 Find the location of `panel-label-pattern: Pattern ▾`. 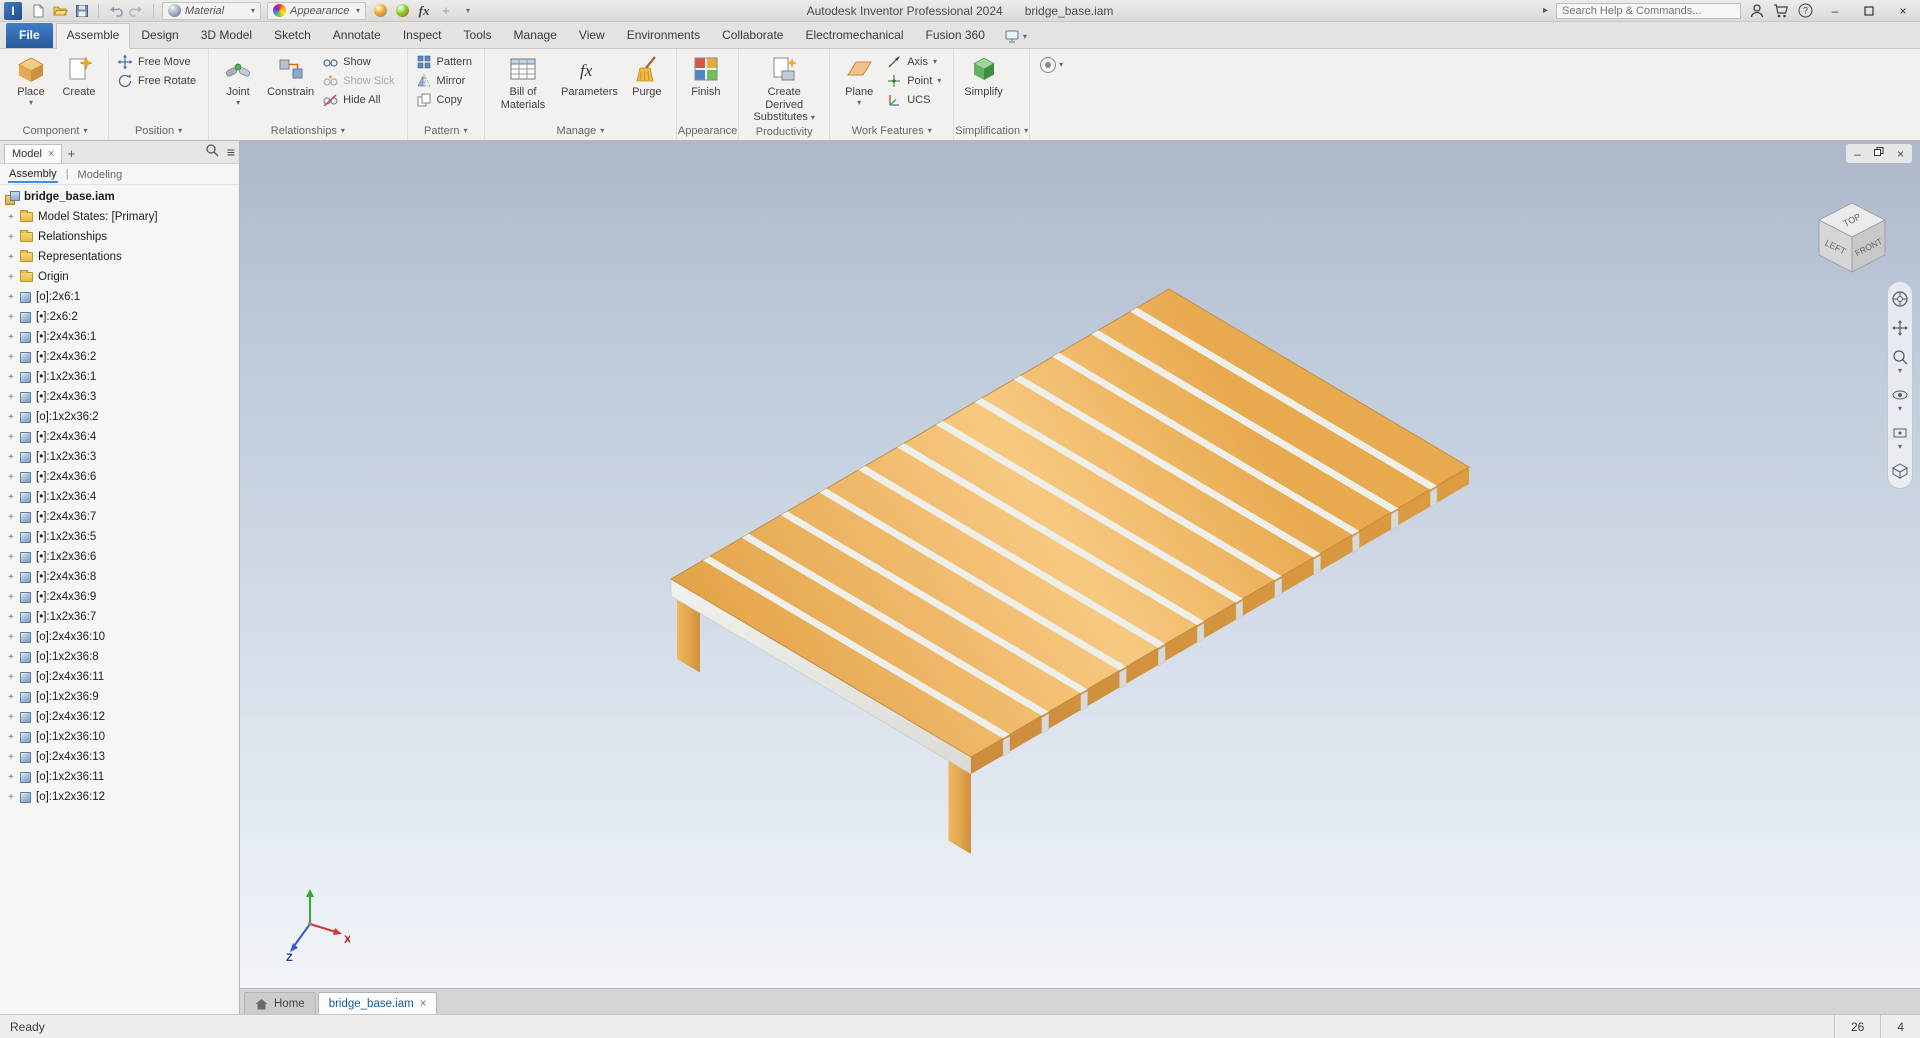

panel-label-pattern: Pattern ▾ is located at coordinates (446, 131).